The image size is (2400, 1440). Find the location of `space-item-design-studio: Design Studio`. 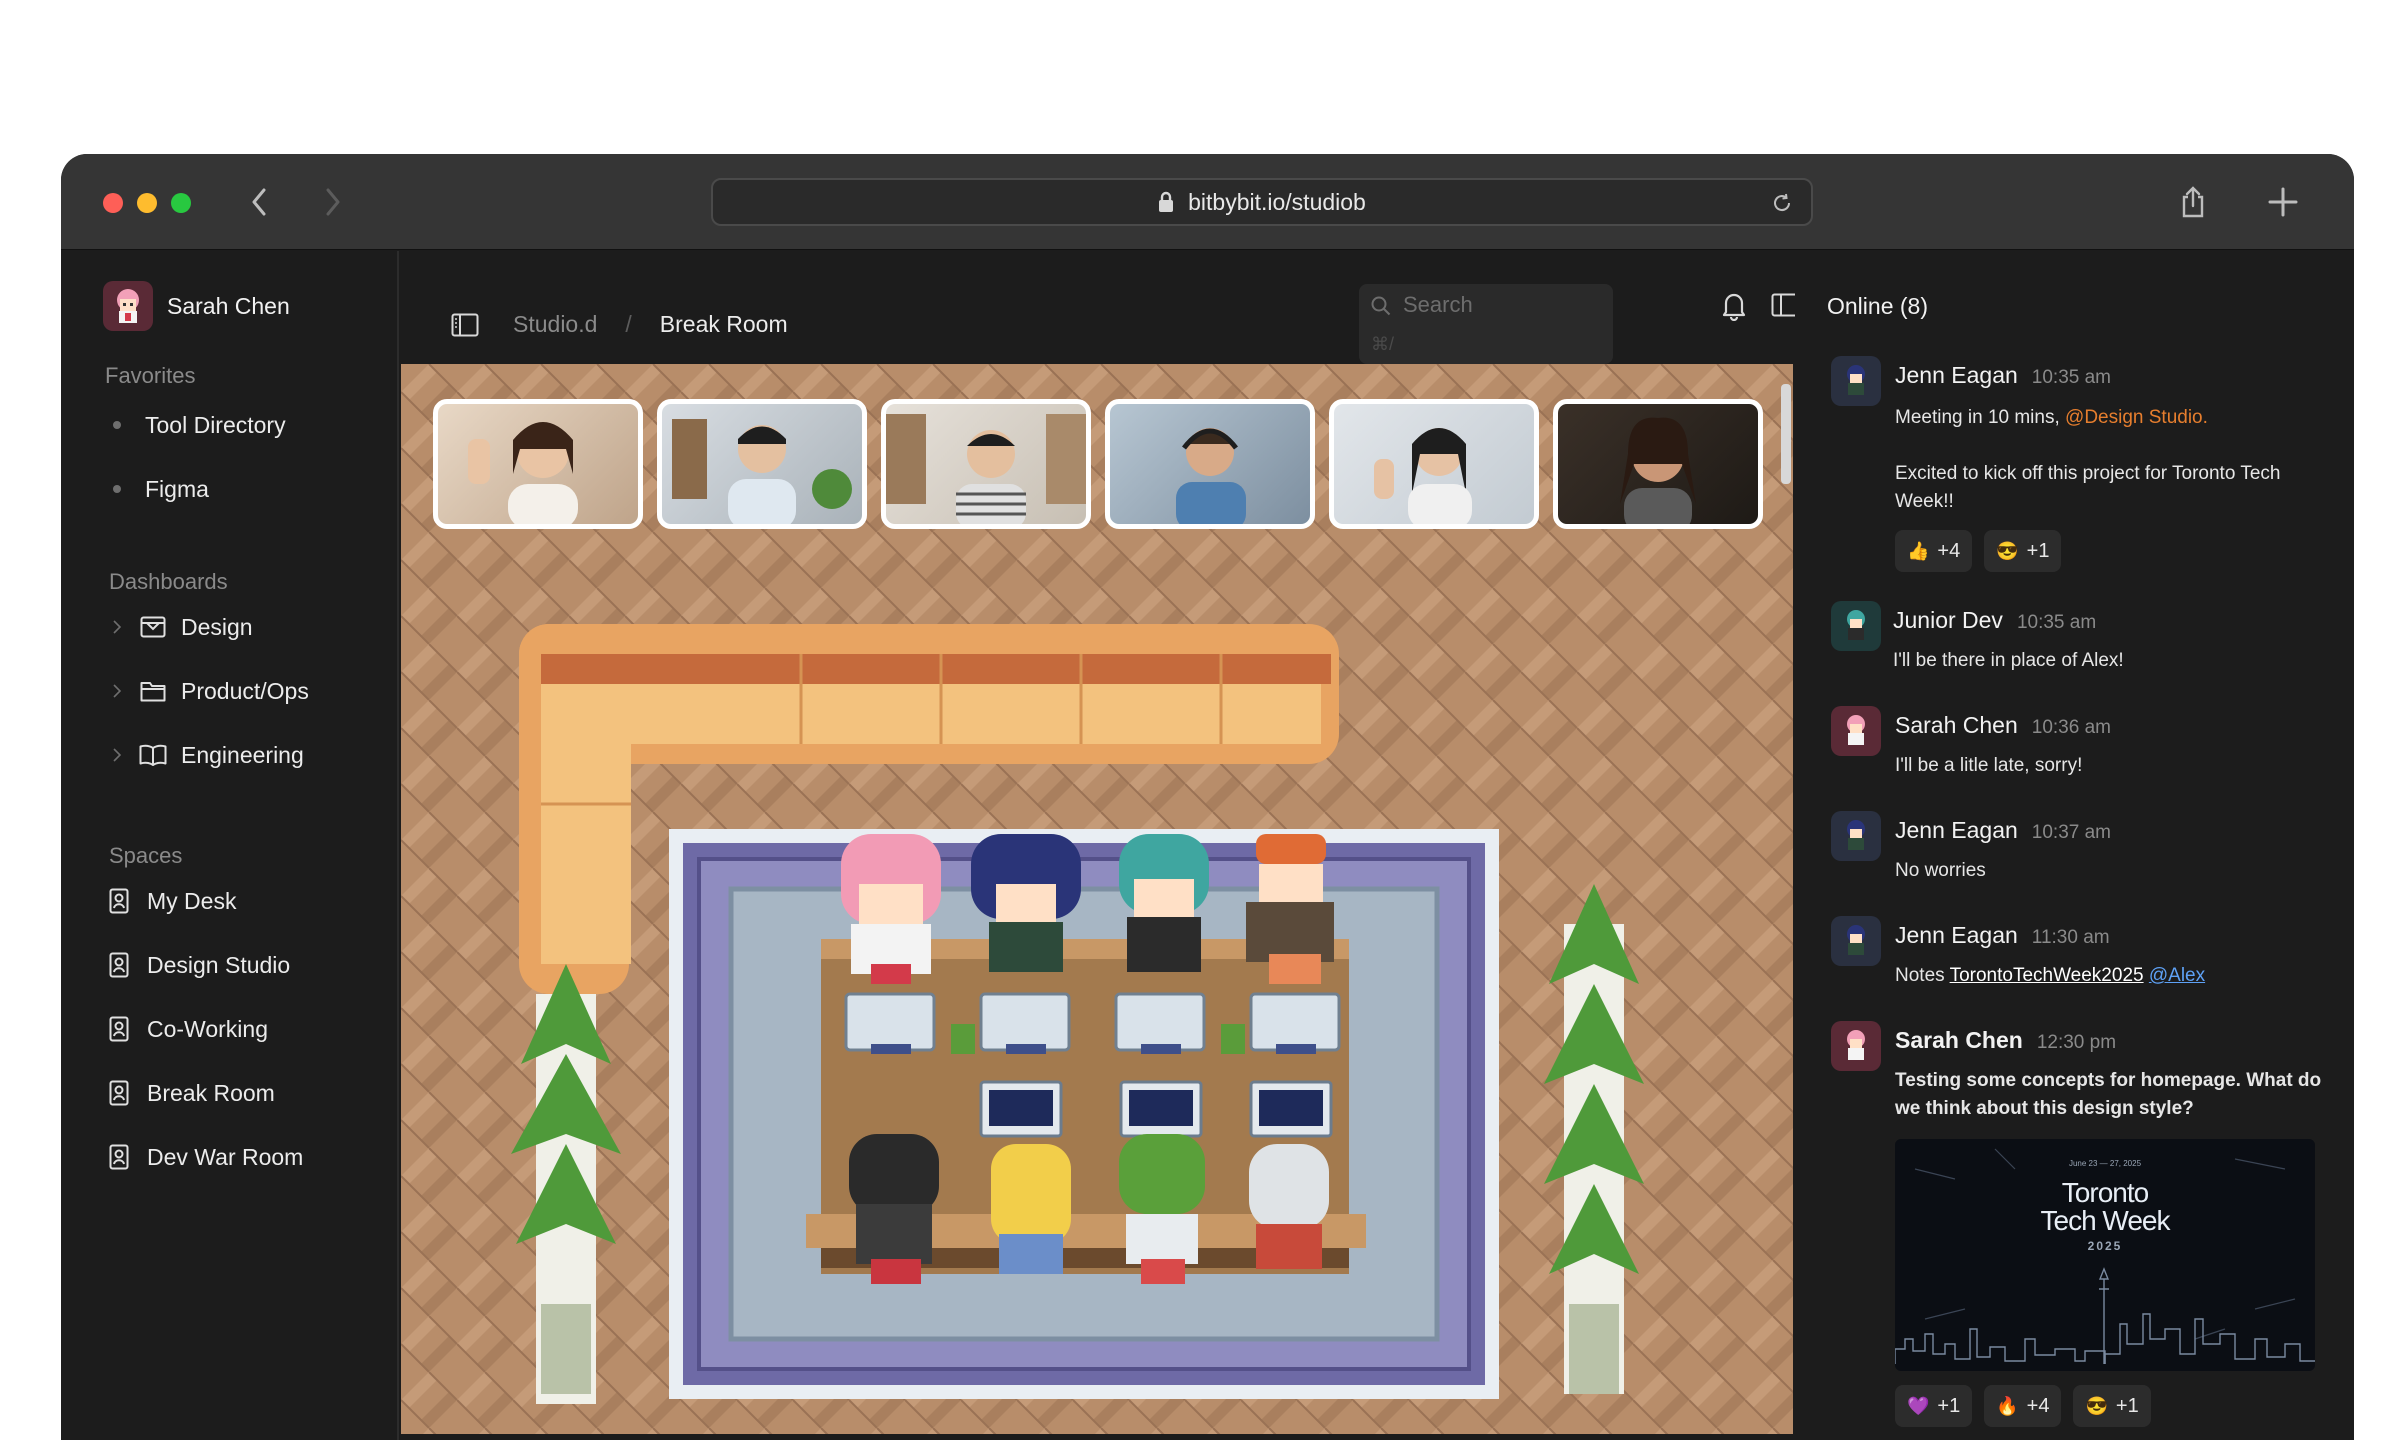

space-item-design-studio: Design Studio is located at coordinates (197, 965).